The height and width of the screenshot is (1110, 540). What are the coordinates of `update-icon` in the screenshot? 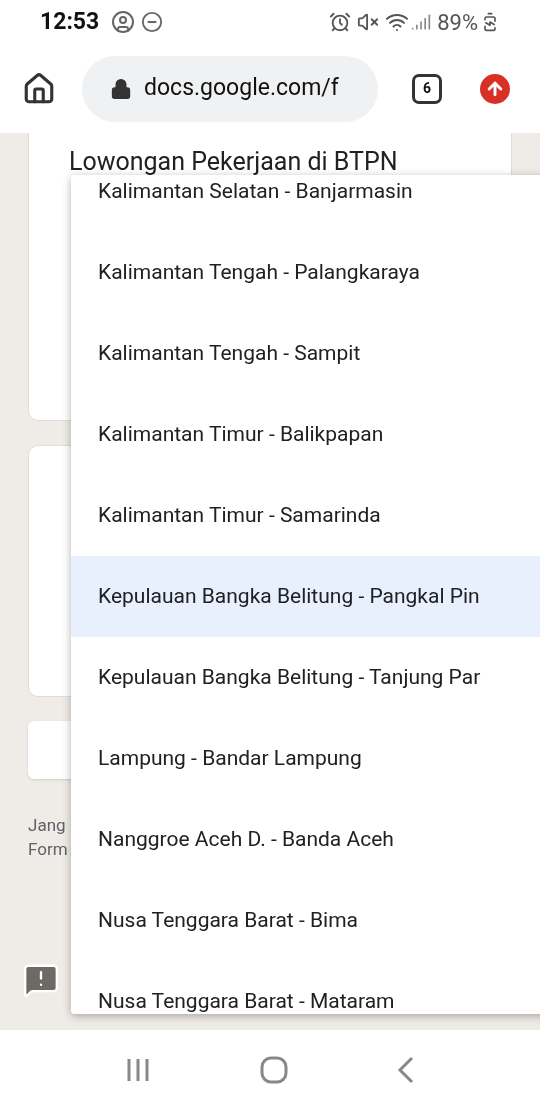 It's located at (495, 88).